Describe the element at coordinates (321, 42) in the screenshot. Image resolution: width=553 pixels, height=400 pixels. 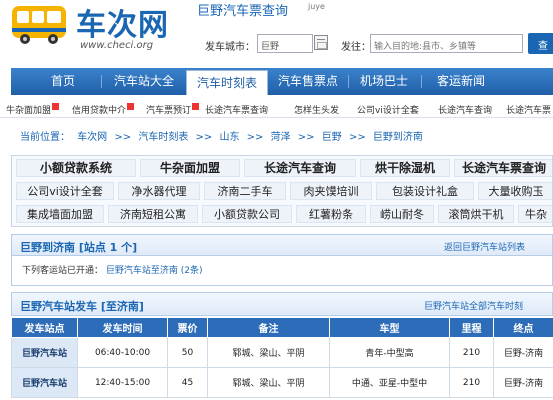
I see `city-picker-icon` at that location.